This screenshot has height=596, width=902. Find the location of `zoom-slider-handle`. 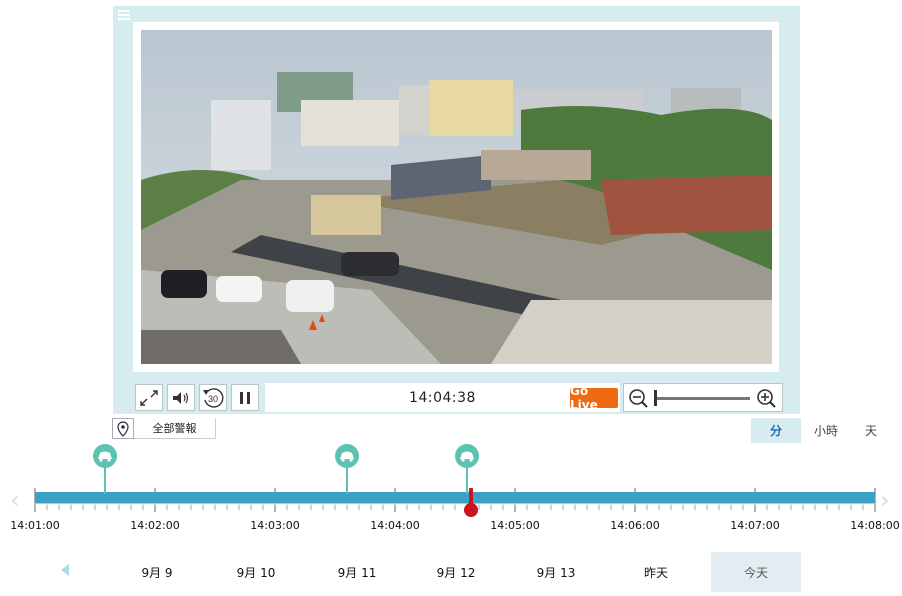

zoom-slider-handle is located at coordinates (655, 398).